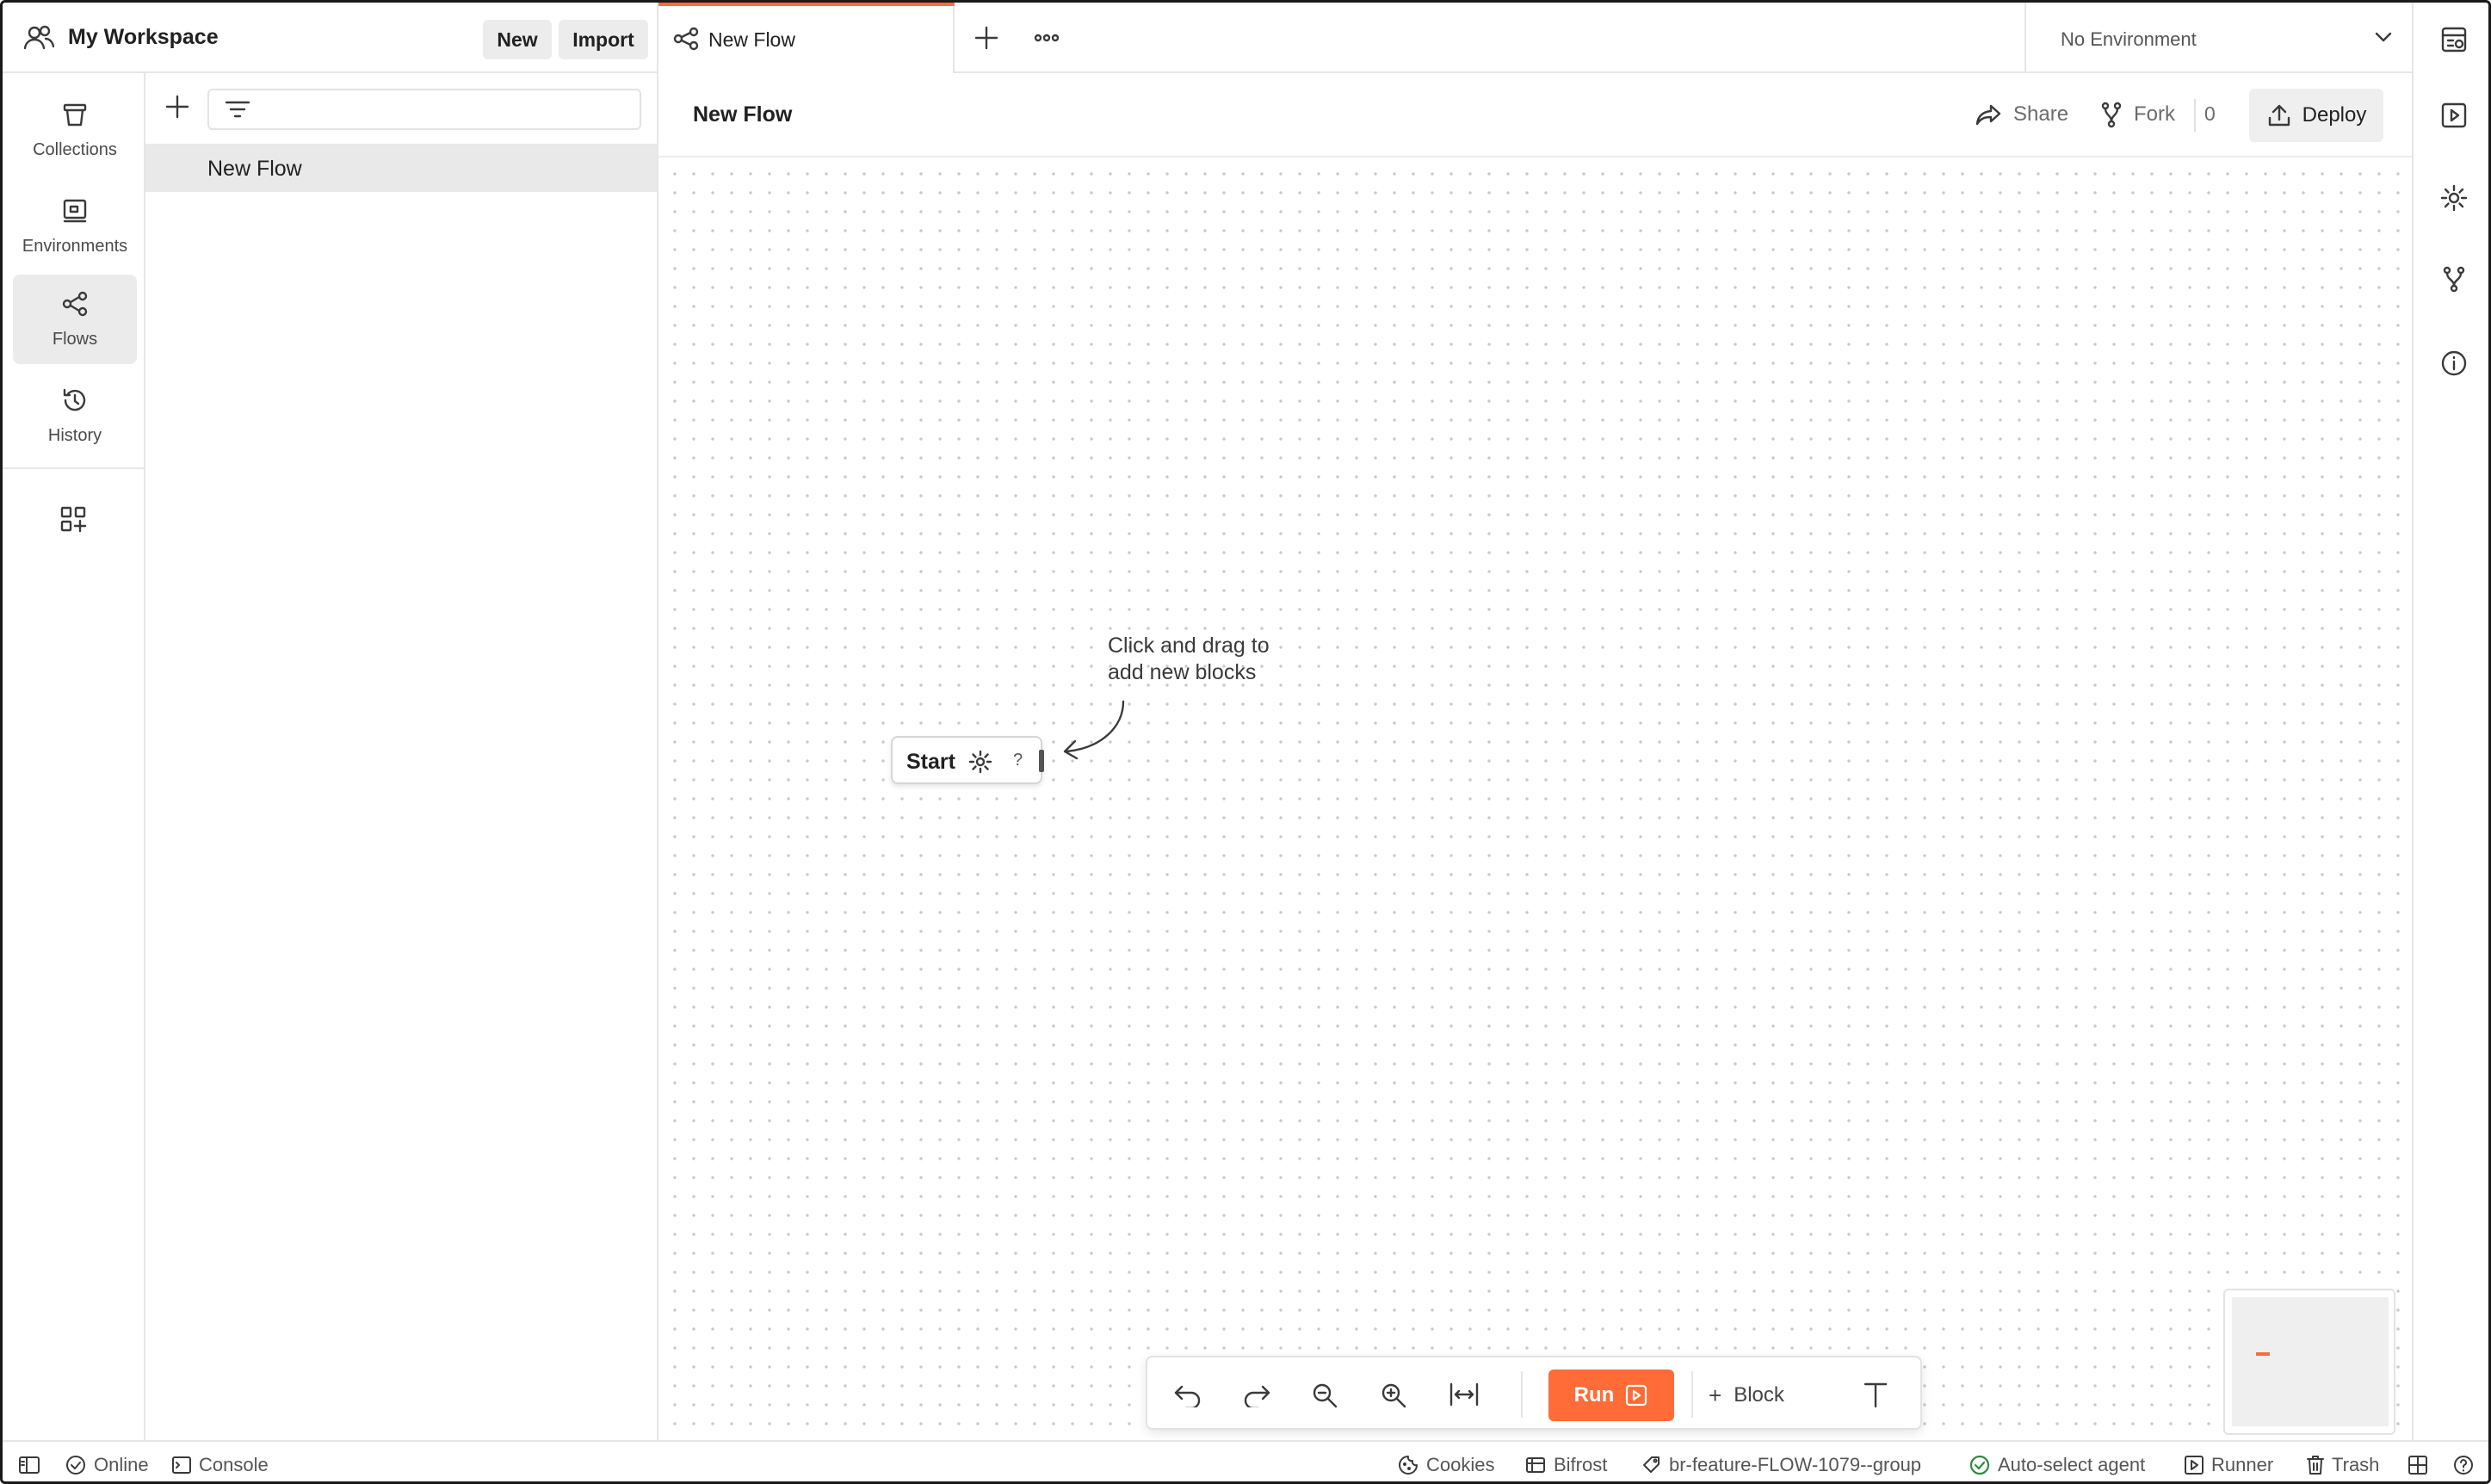  I want to click on output-handle, so click(1041, 761).